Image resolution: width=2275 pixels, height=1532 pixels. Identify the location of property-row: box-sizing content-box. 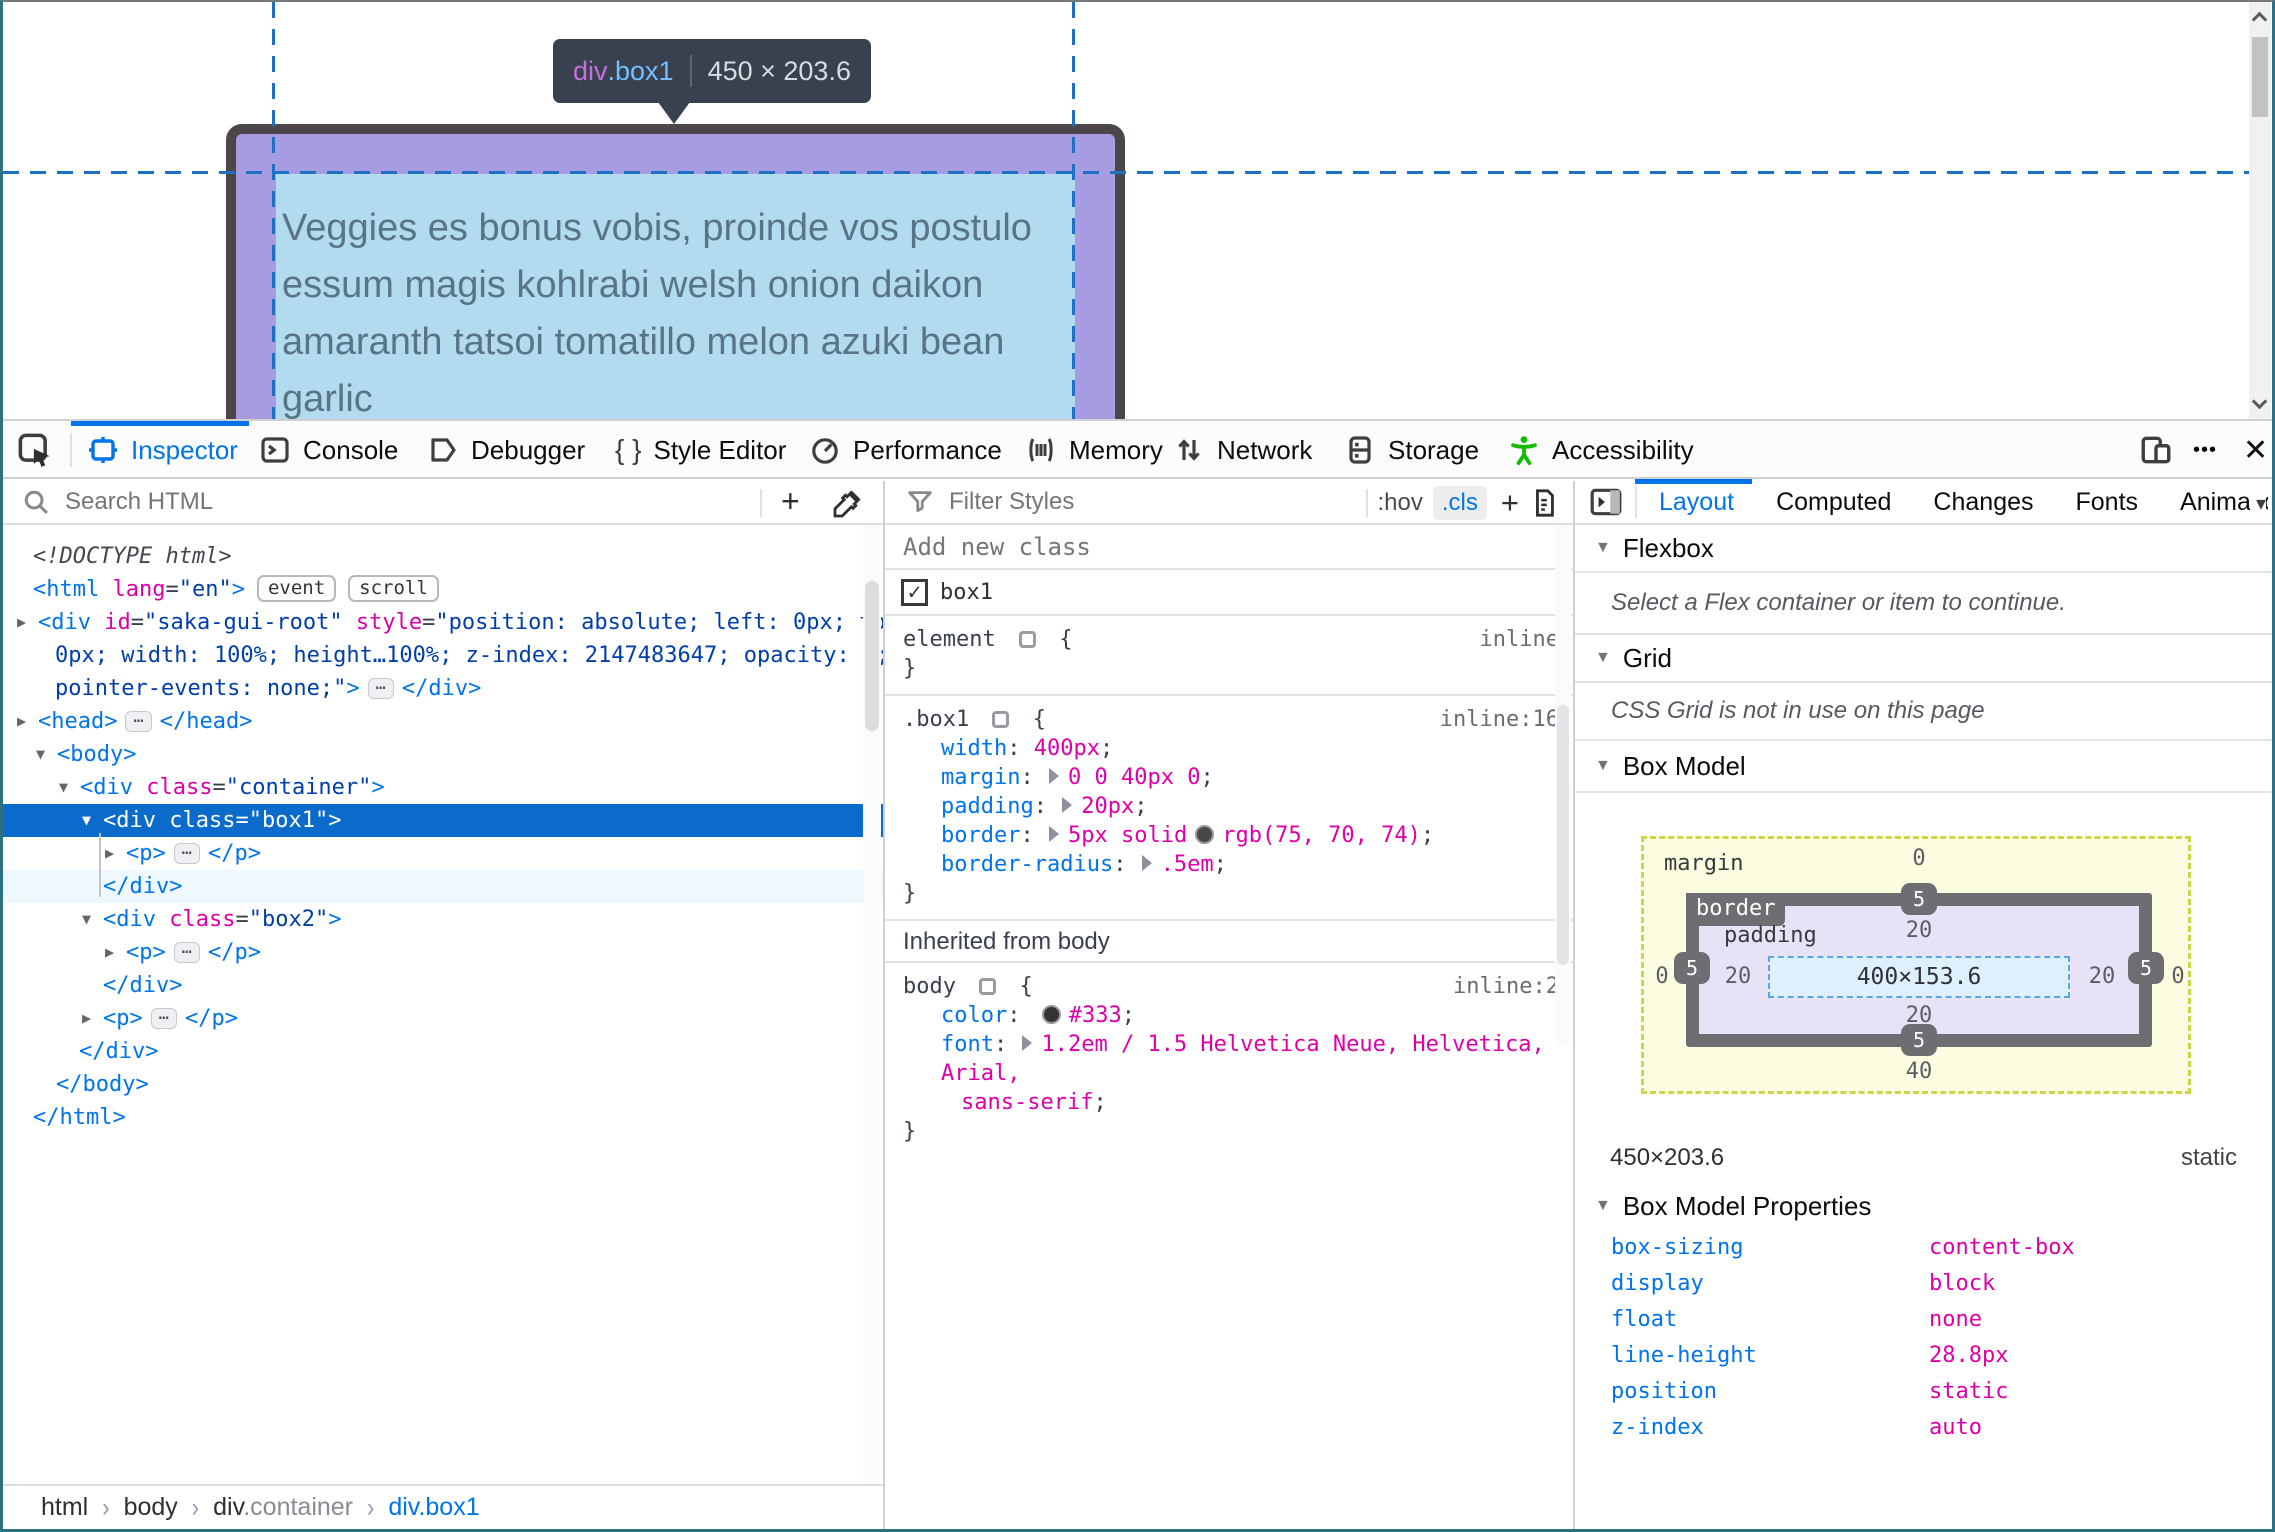
(1923, 1247).